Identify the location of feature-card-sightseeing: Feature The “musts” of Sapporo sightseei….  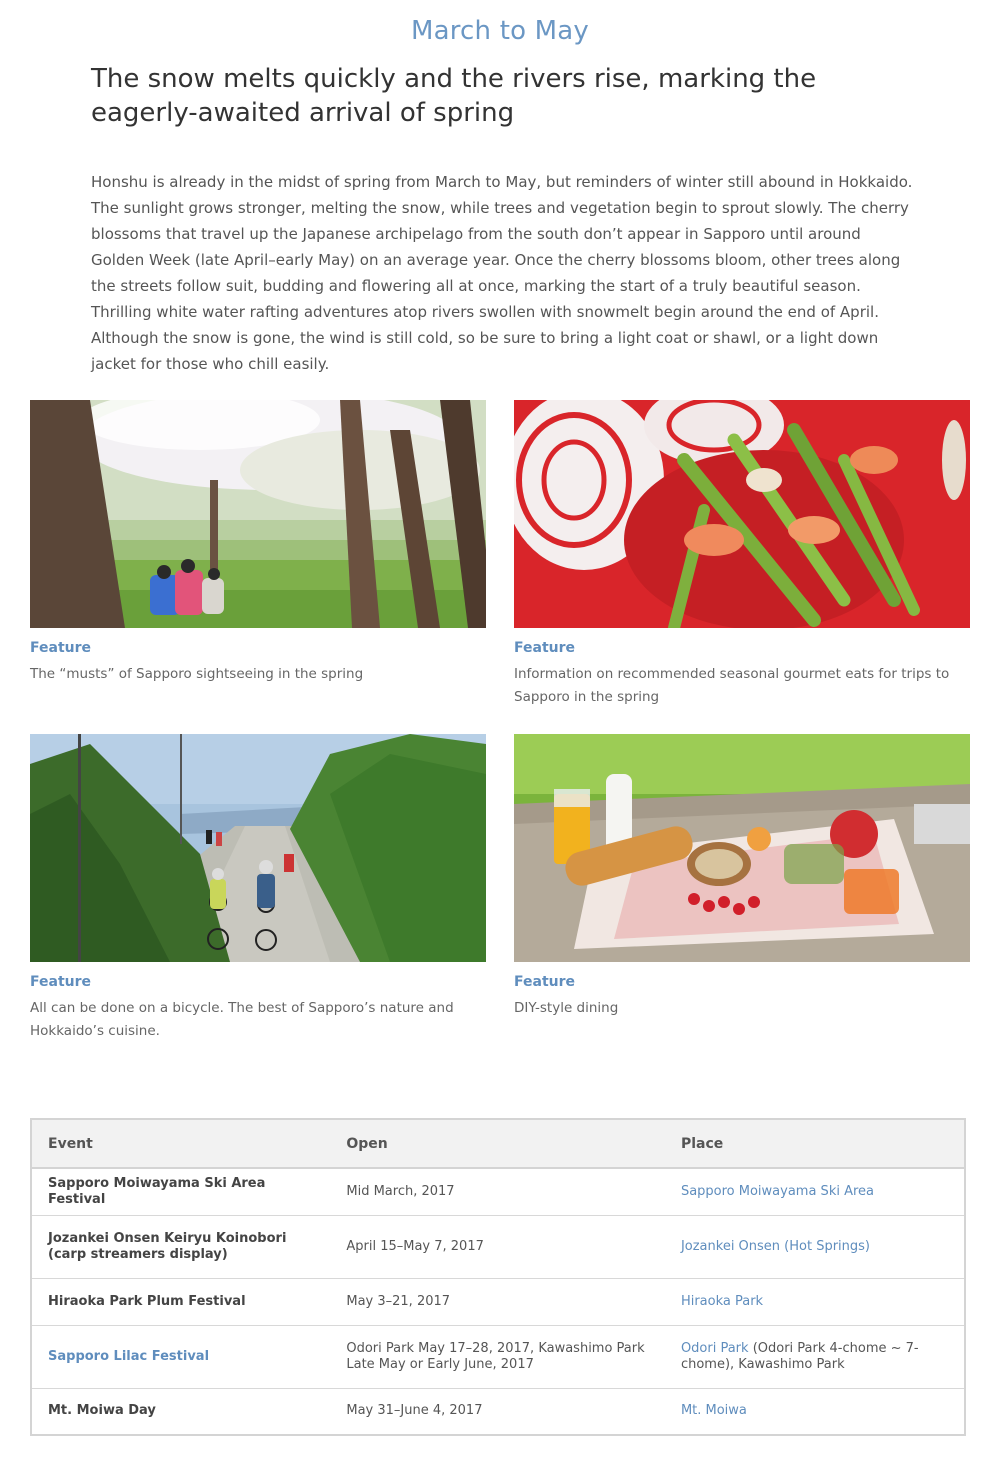
(258, 543).